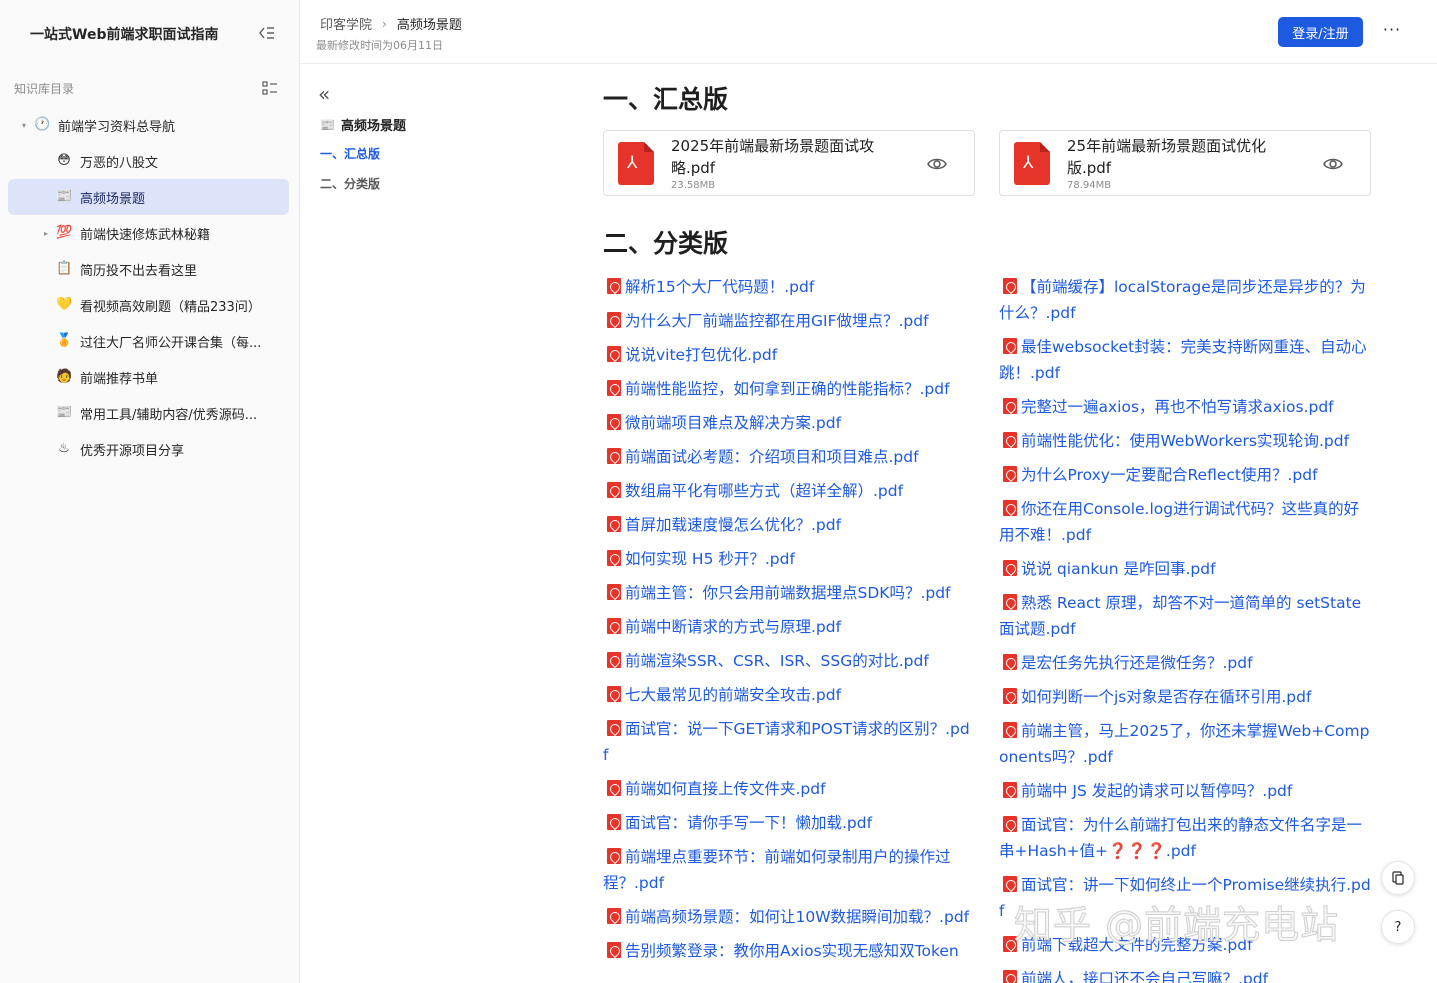 The height and width of the screenshot is (983, 1437). Describe the element at coordinates (46, 233) in the screenshot. I see `chevron-right-icon: ▸` at that location.